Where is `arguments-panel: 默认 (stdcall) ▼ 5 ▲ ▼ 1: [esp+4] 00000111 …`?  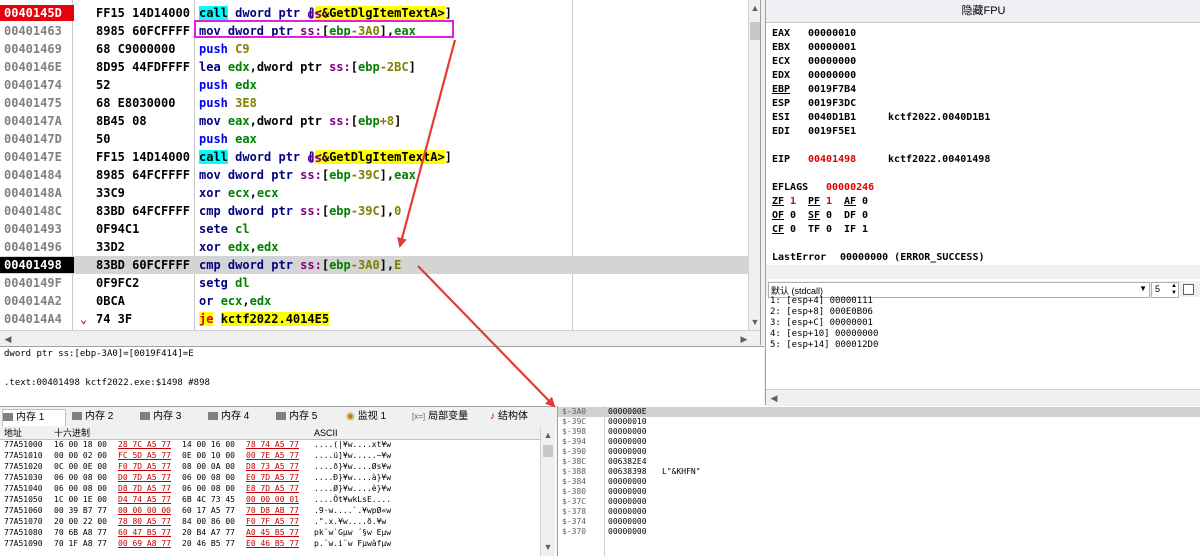
arguments-panel: 默认 (stdcall) ▼ 5 ▲ ▼ 1: [esp+4] 00000111 … is located at coordinates (982, 335).